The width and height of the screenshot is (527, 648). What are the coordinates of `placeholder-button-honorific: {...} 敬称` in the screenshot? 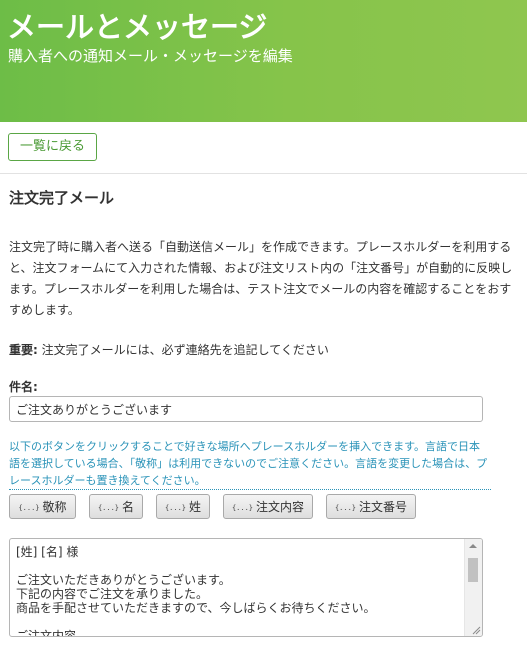 It's located at (42, 506).